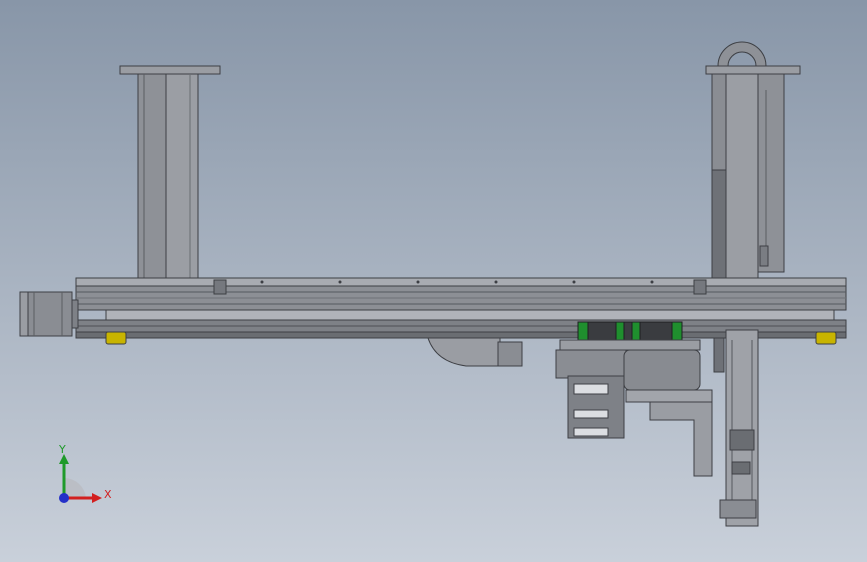 The image size is (867, 562). I want to click on stepper-motor, so click(49, 314).